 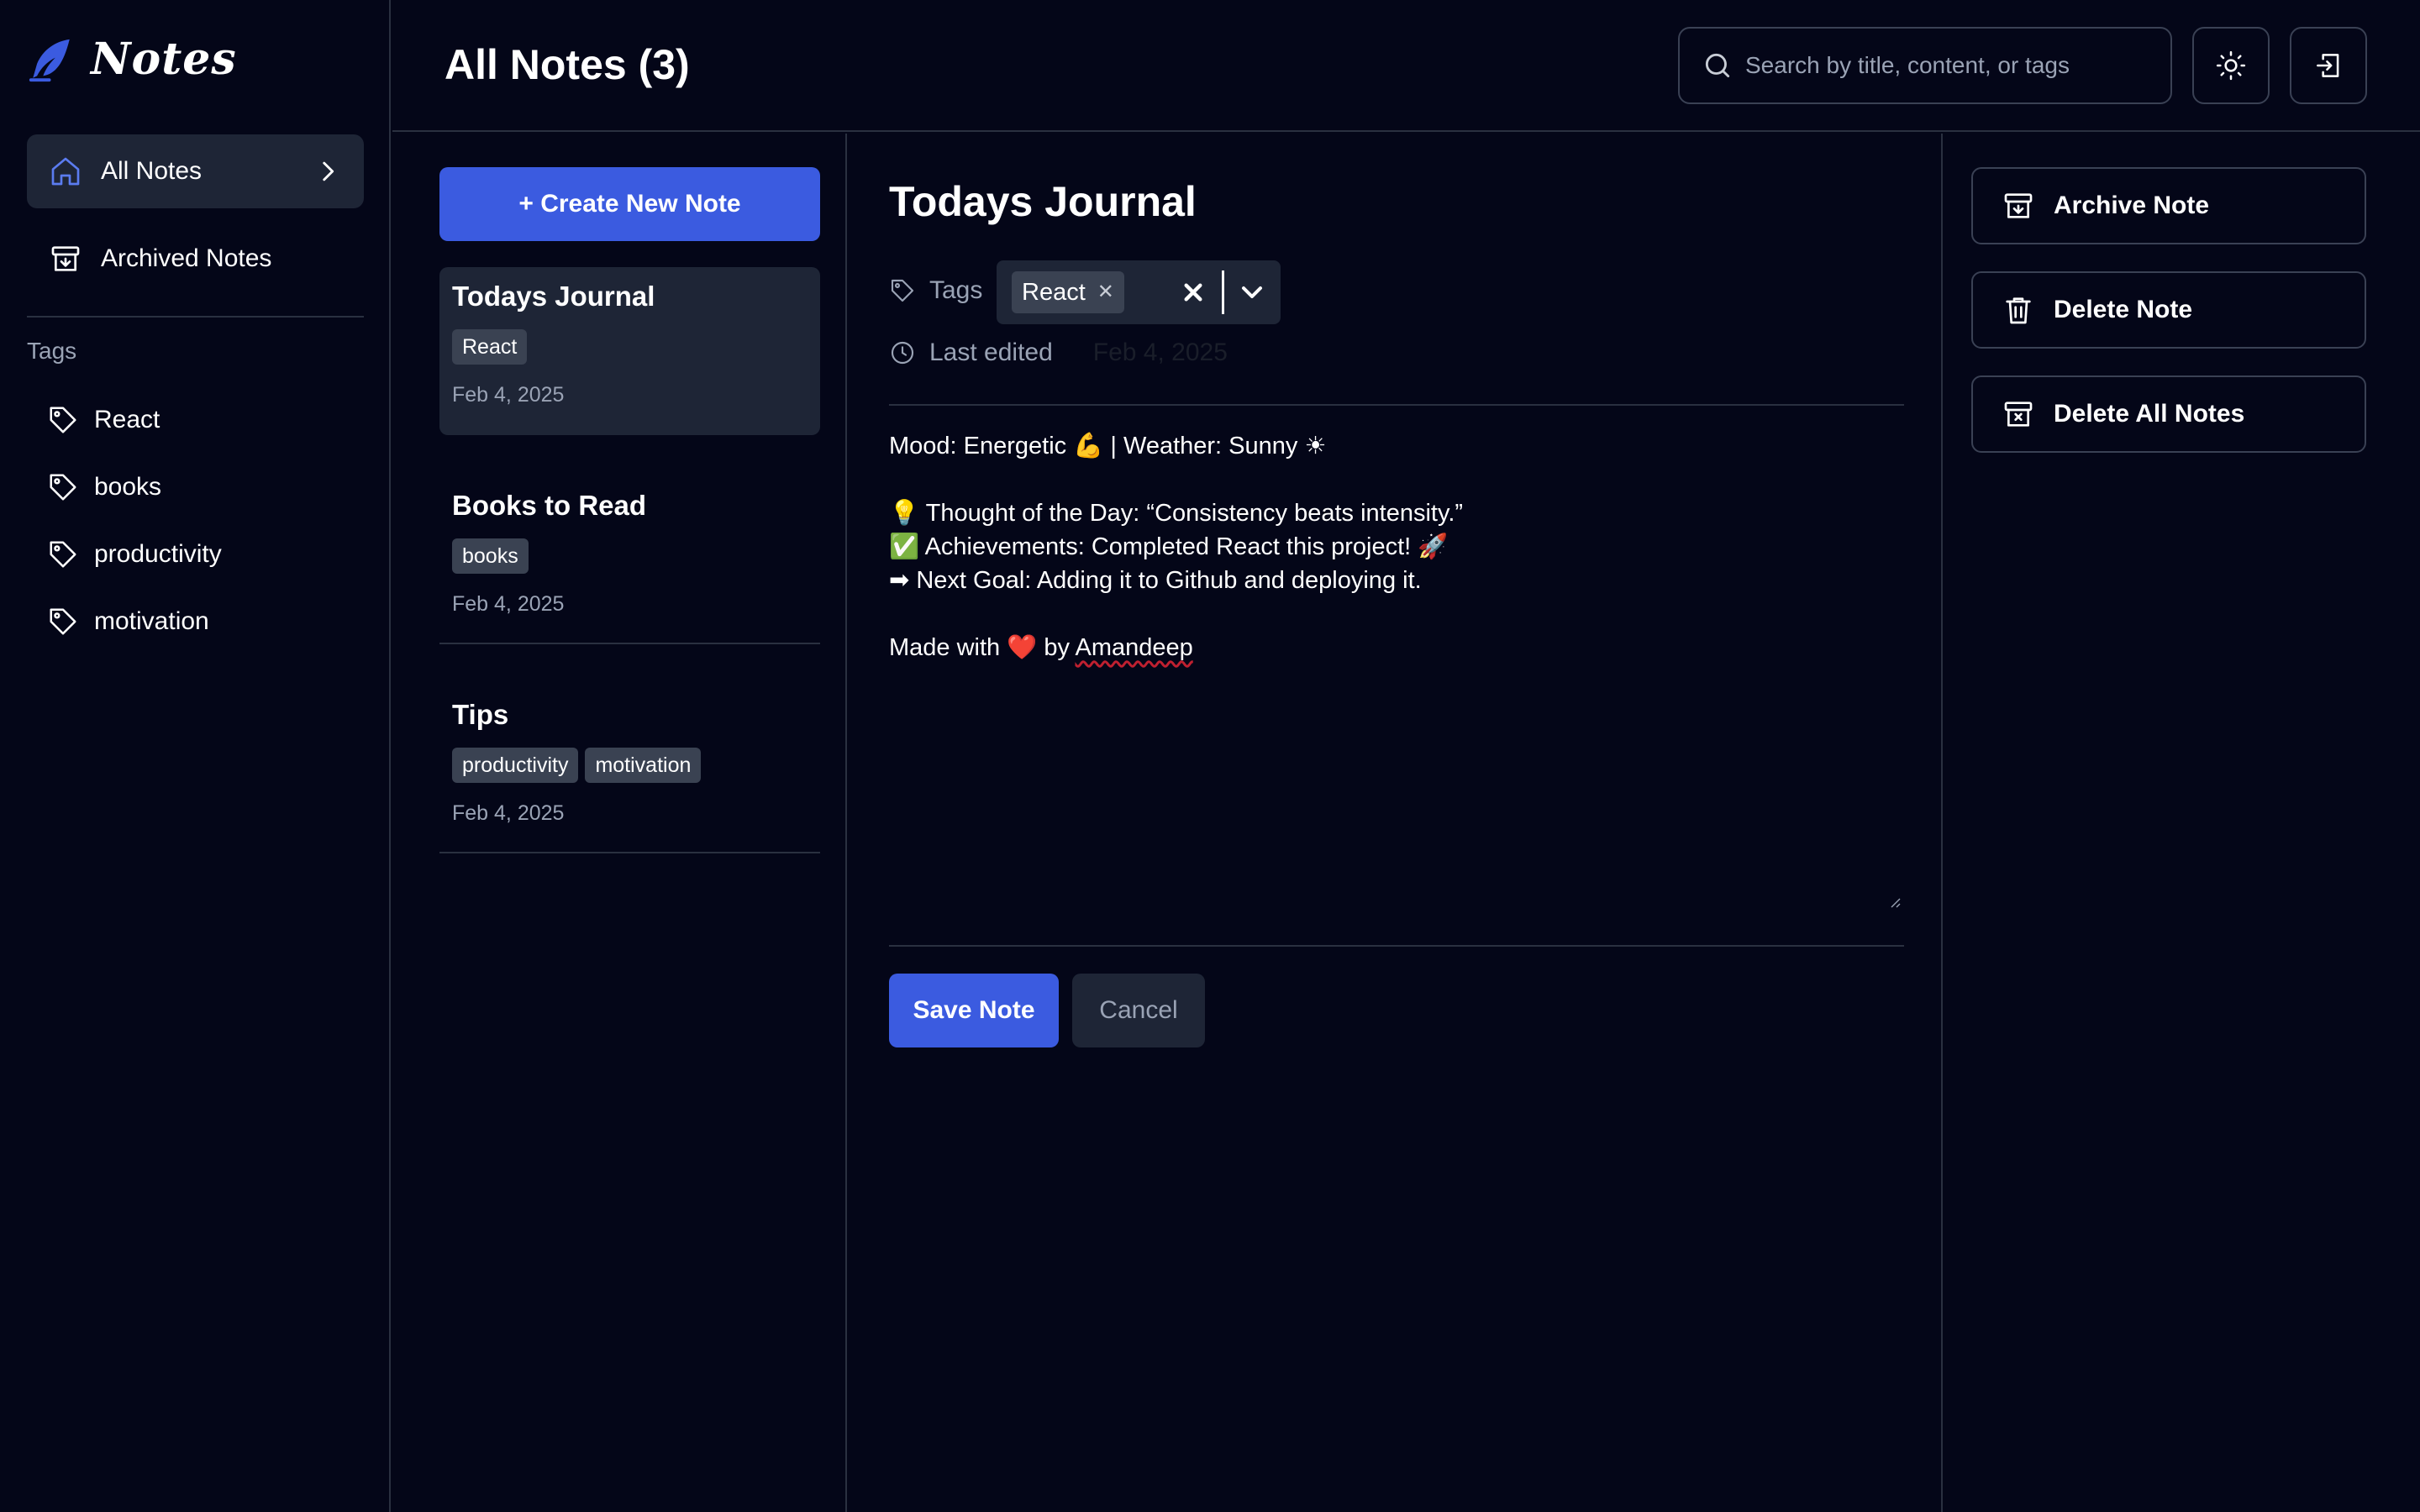 I want to click on note-card: Todays Journal React Feb 4, 2025, so click(x=629, y=351).